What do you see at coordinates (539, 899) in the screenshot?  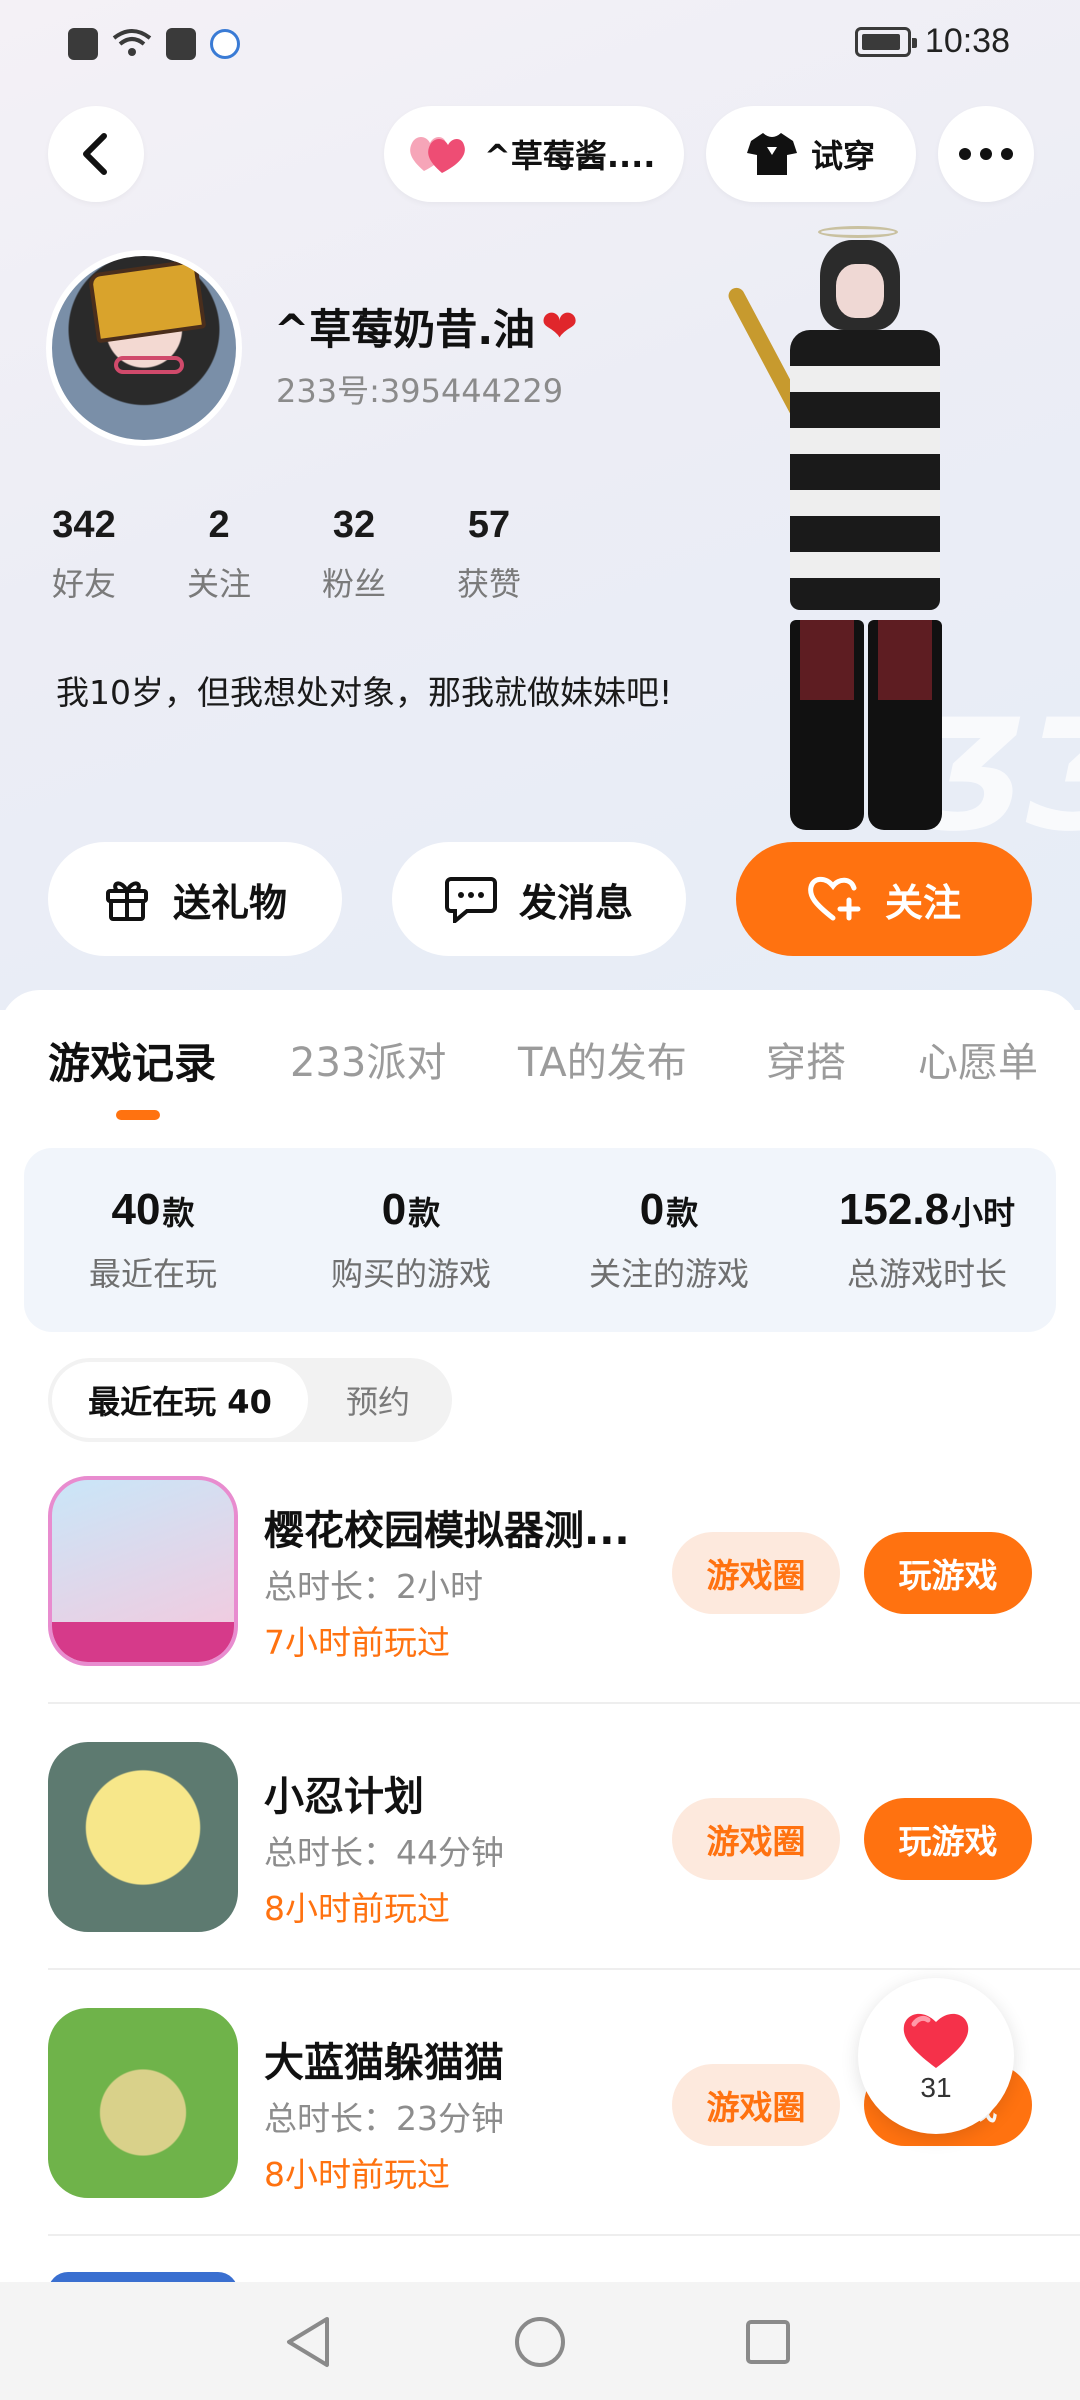 I see `send-message-button: 发消息` at bounding box center [539, 899].